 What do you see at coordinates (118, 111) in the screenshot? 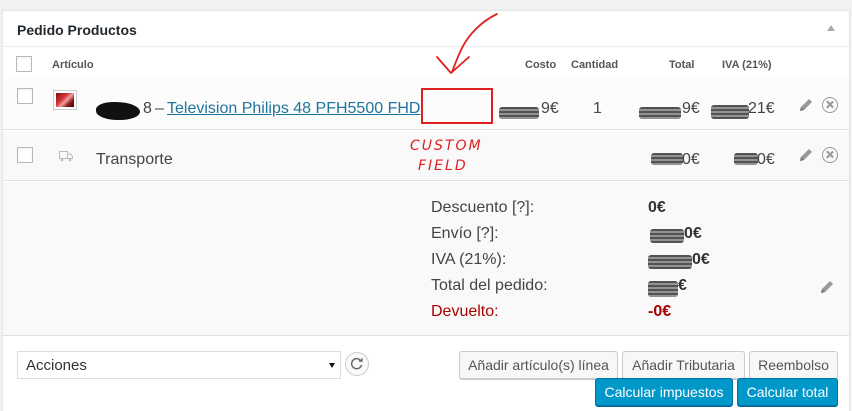
I see `redacted-sku` at bounding box center [118, 111].